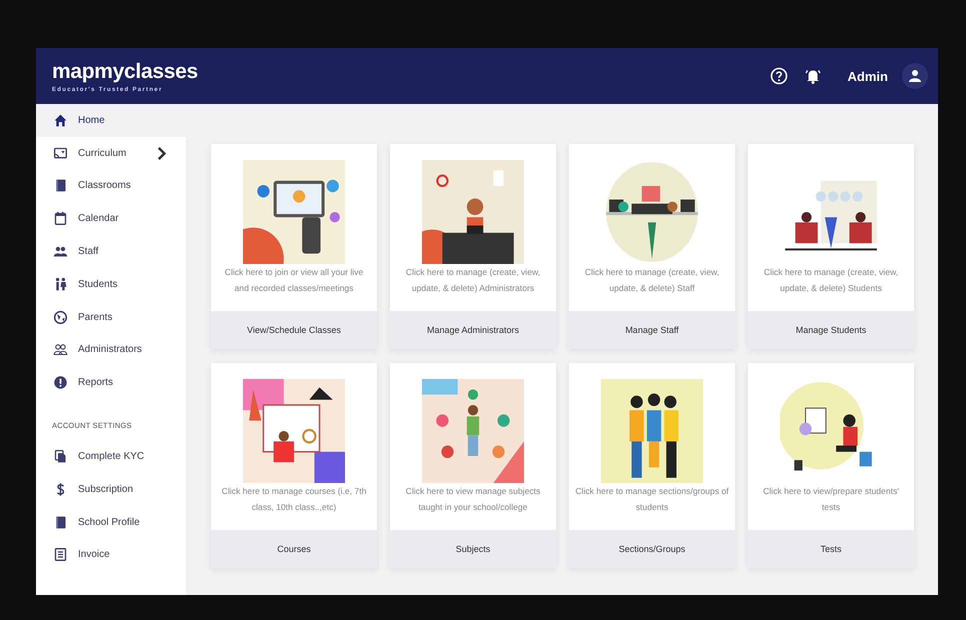  What do you see at coordinates (111, 153) in the screenshot?
I see `sidebar-item: Curriculum` at bounding box center [111, 153].